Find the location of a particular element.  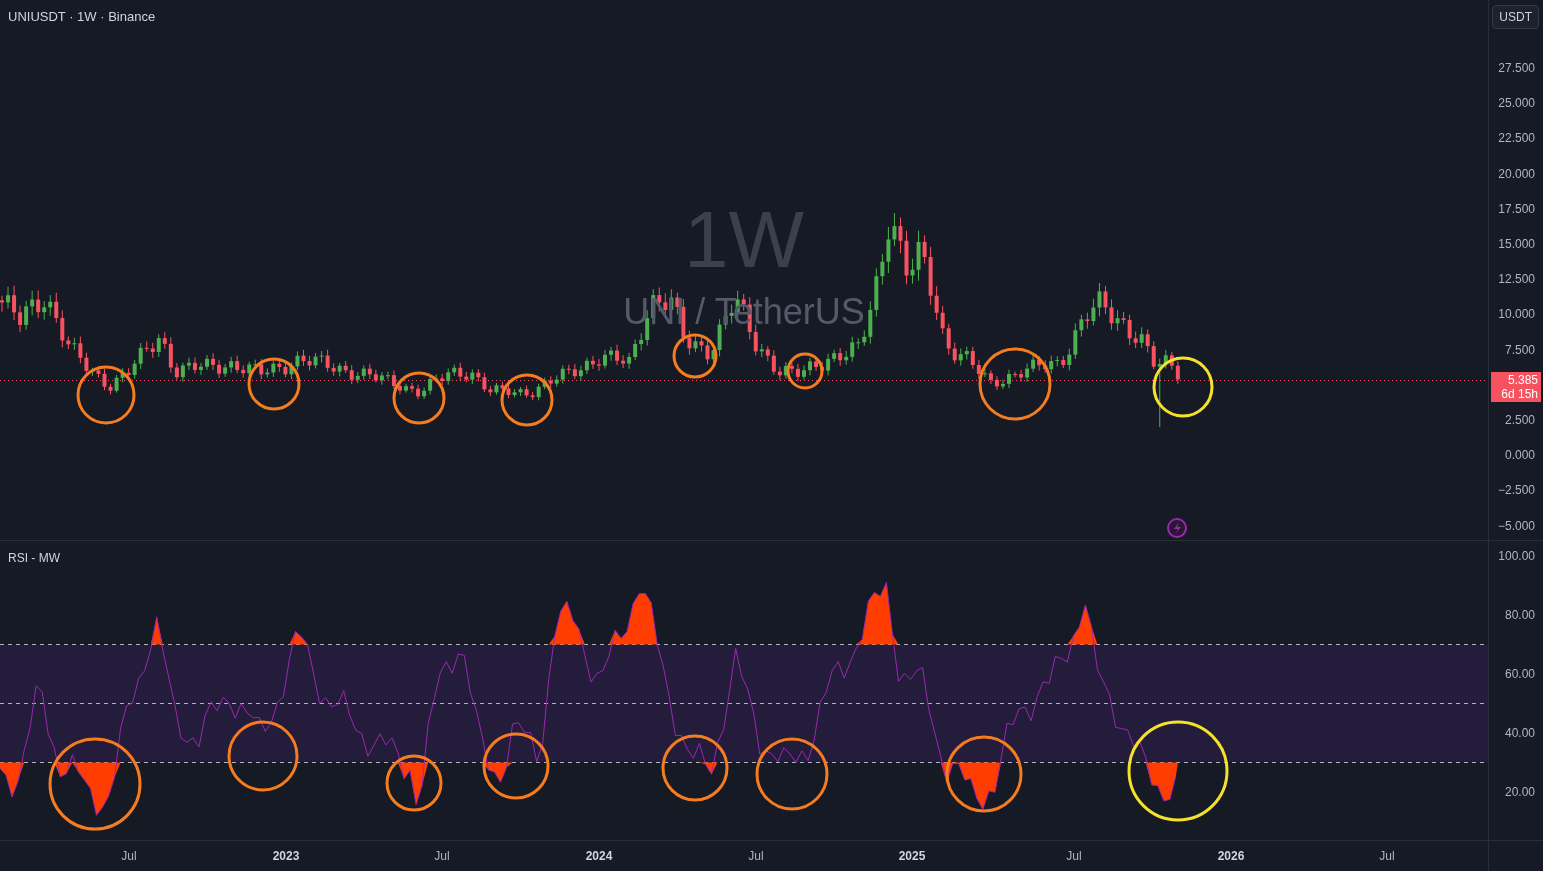

last-price-label: 5.385 6d 15h is located at coordinates (1516, 387).